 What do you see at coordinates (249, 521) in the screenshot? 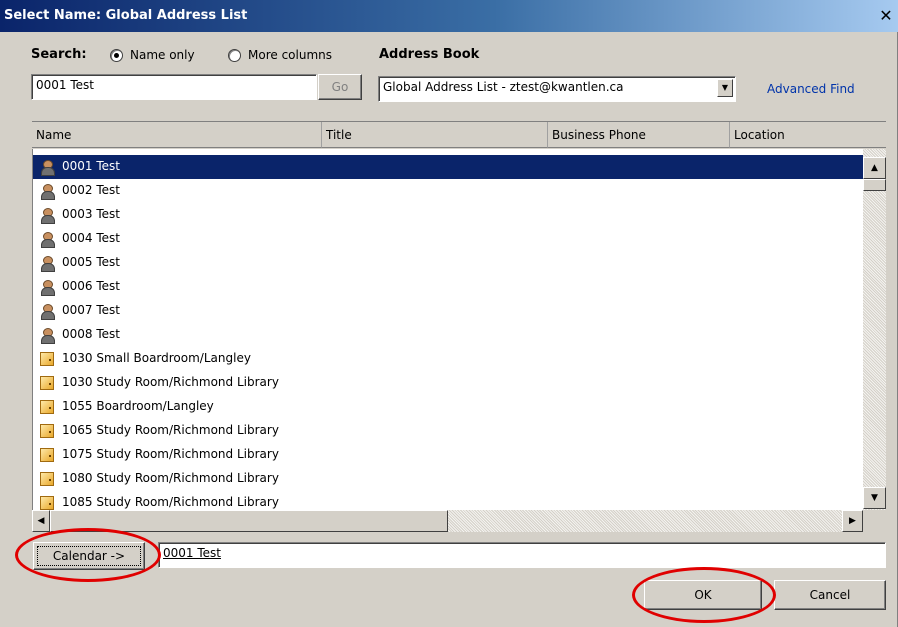
I see `horizontal-scroll-thumb` at bounding box center [249, 521].